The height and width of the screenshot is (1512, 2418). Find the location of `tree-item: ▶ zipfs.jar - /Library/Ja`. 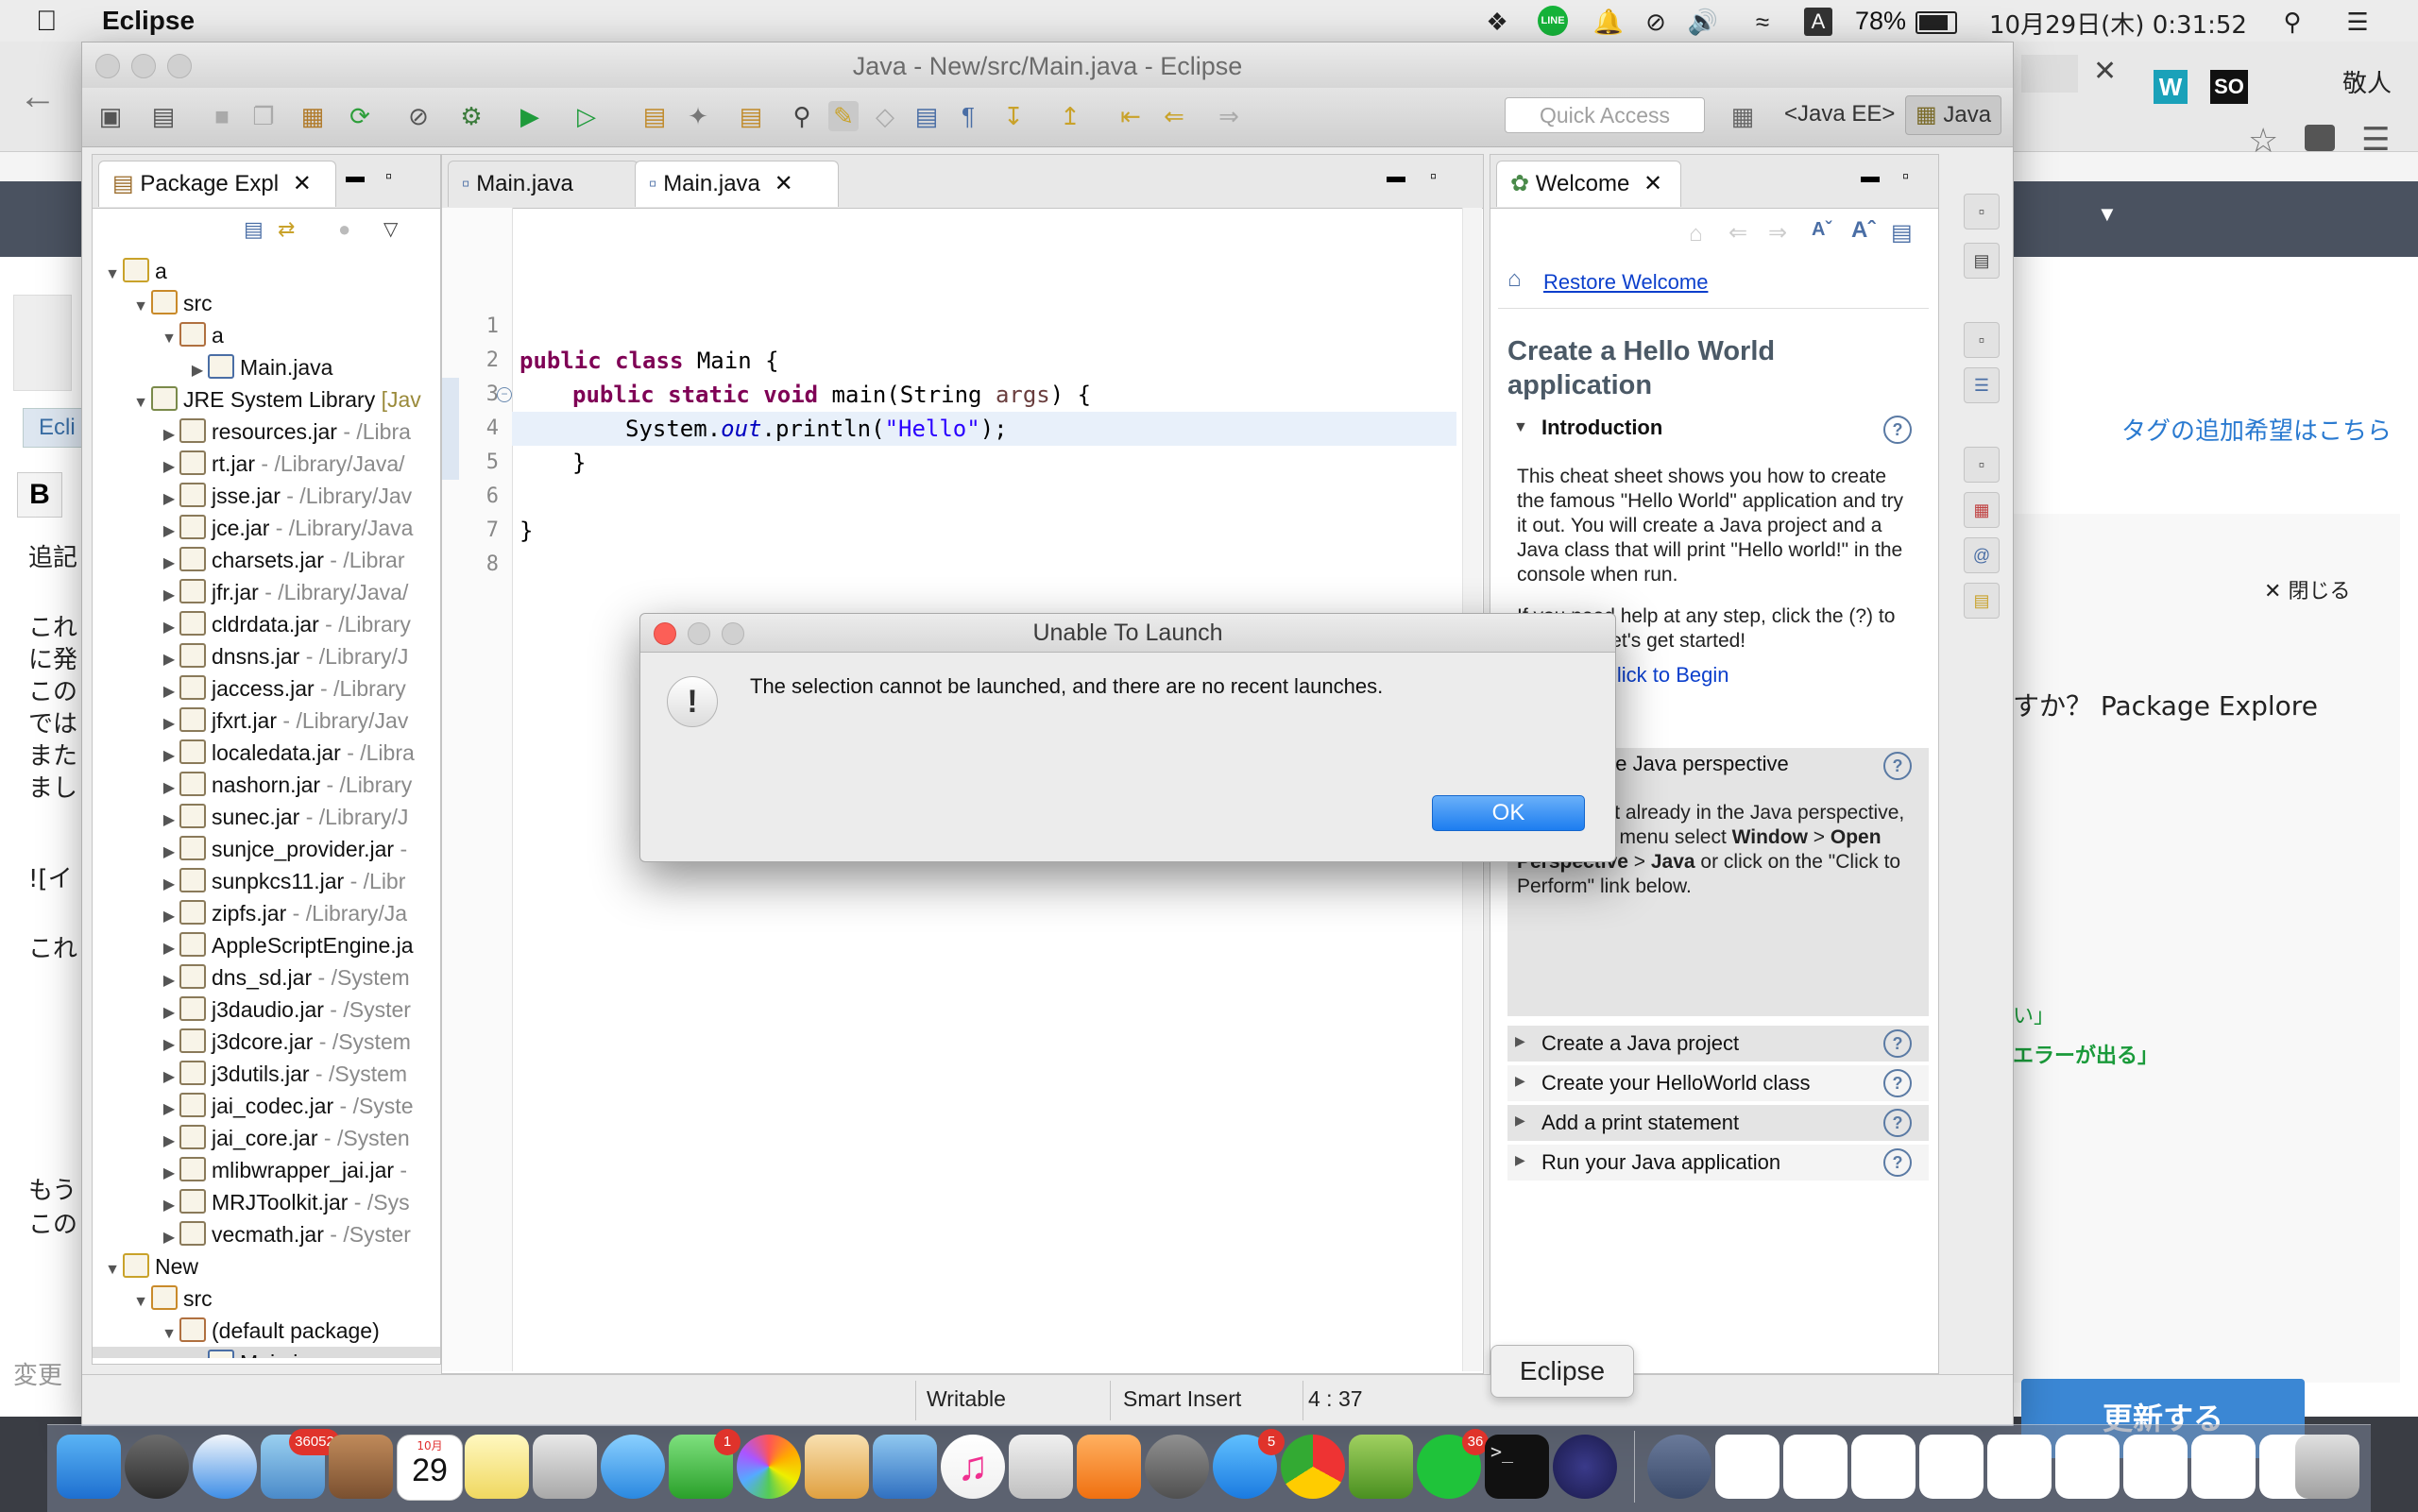

tree-item: ▶ zipfs.jar - /Library/Ja is located at coordinates (266, 913).